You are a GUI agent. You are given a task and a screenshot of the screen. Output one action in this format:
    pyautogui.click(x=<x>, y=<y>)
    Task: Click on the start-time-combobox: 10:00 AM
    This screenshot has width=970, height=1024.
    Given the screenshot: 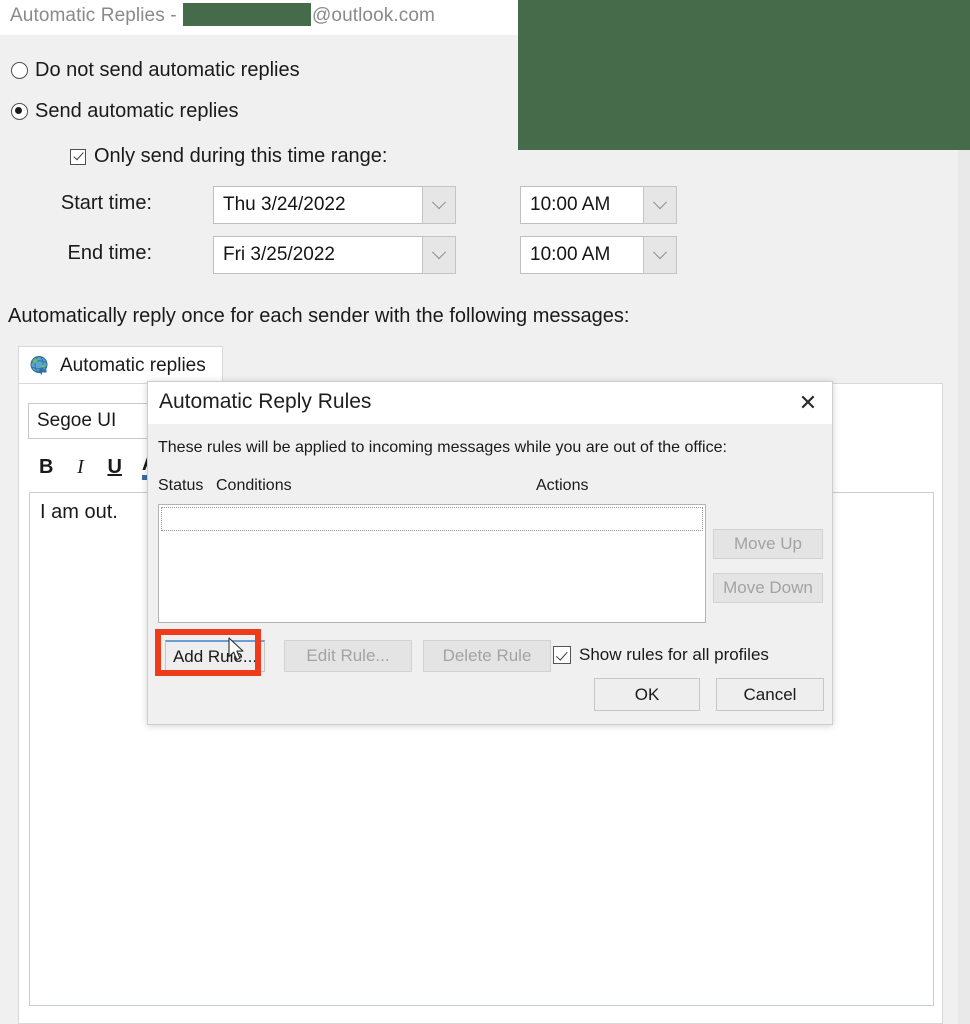 What is the action you would take?
    pyautogui.click(x=598, y=205)
    